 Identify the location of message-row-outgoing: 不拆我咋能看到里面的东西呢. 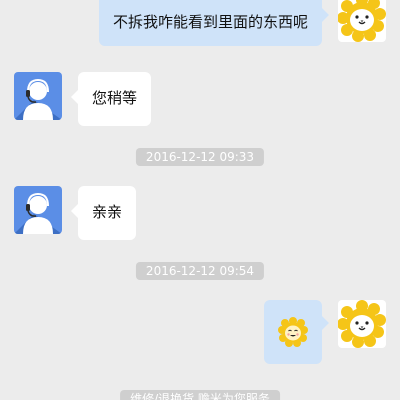
(200, 24).